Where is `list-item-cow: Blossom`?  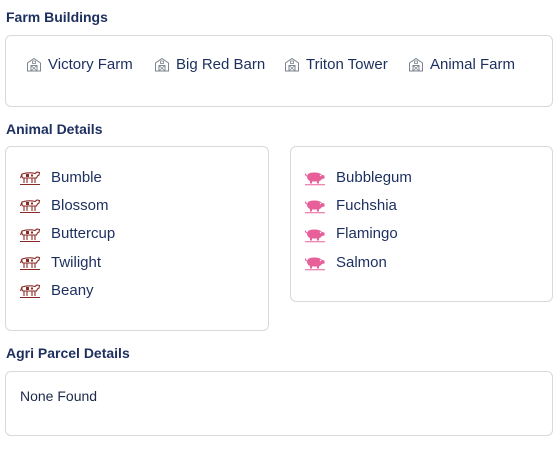
list-item-cow: Blossom is located at coordinates (67, 205).